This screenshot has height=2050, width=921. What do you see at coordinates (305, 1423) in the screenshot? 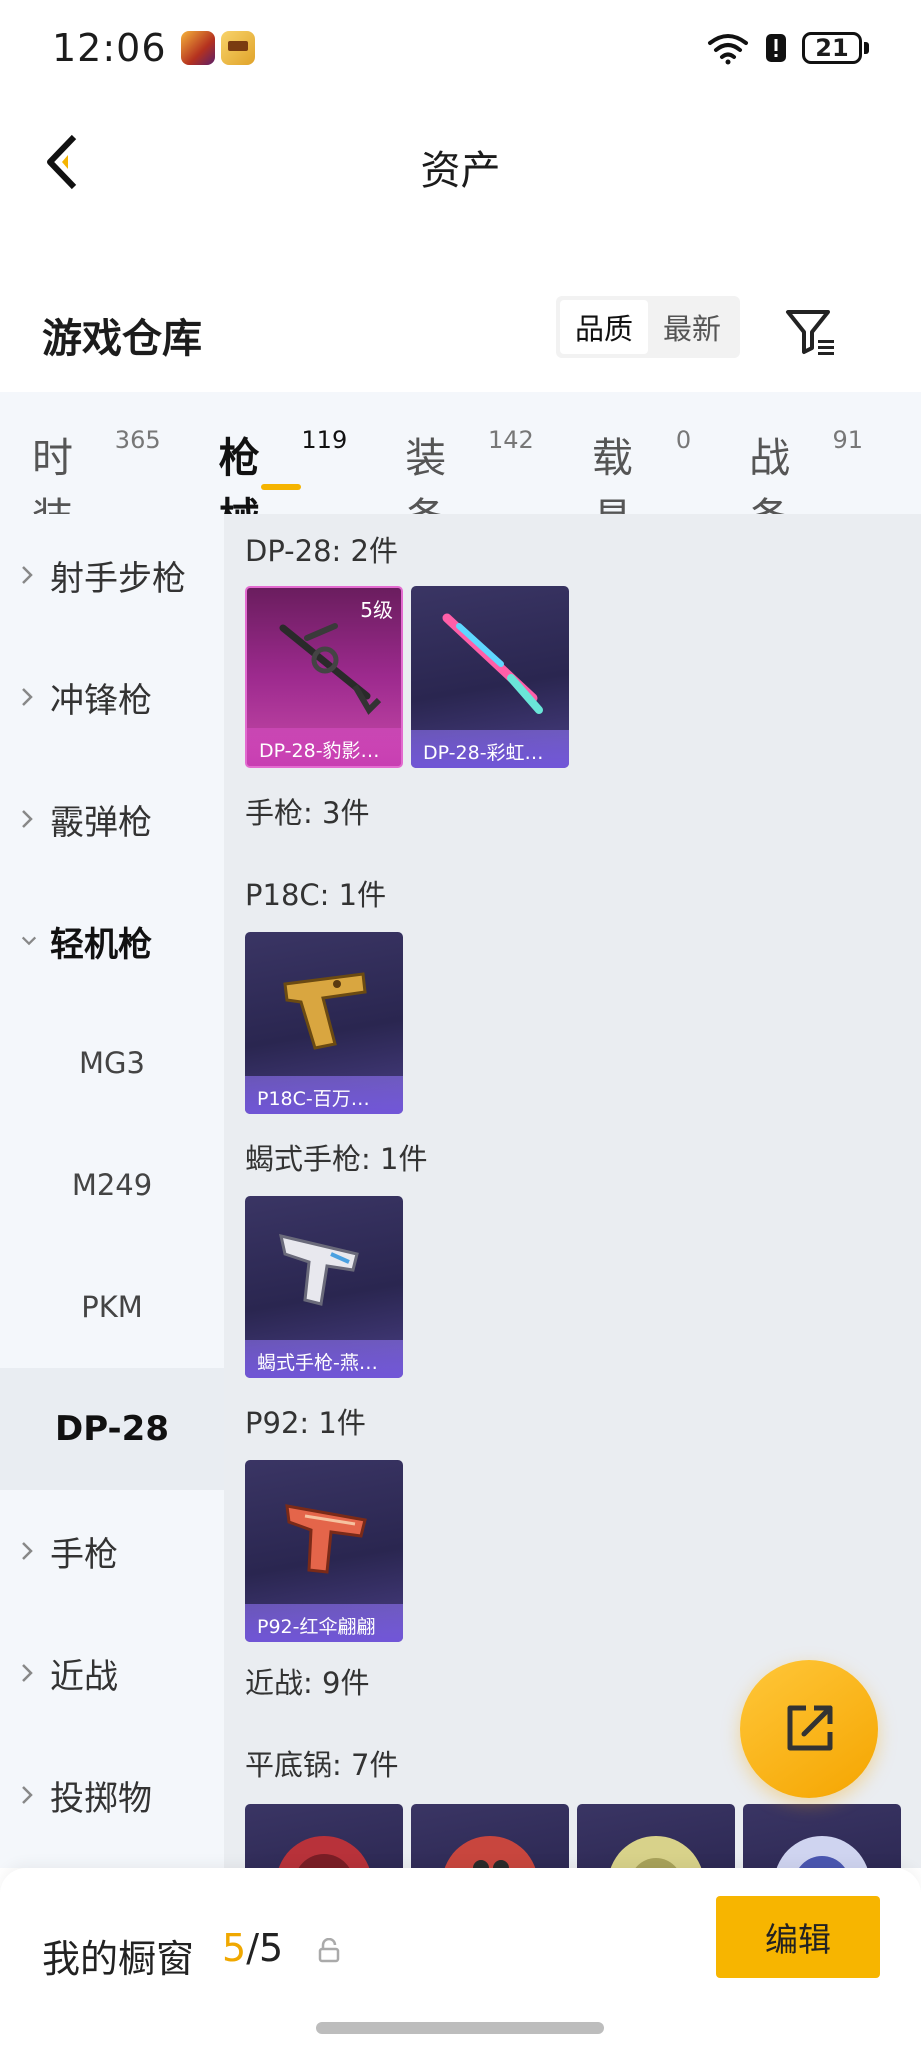
I see `group-label: P92: 1件` at bounding box center [305, 1423].